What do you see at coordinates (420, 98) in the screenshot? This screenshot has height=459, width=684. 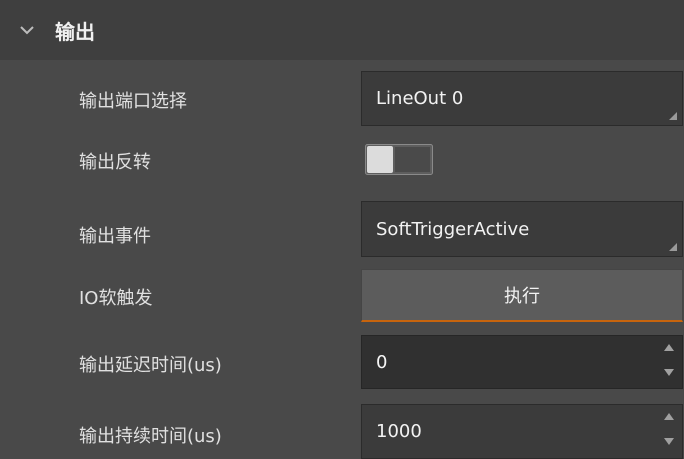 I see `output-port-value: LineOut 0` at bounding box center [420, 98].